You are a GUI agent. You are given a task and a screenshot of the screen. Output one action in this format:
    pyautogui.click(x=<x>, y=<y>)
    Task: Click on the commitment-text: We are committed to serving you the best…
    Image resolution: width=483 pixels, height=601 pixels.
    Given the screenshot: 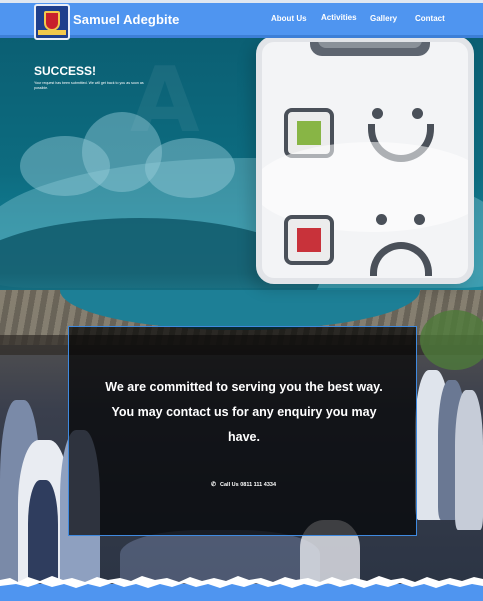 What is the action you would take?
    pyautogui.click(x=244, y=412)
    